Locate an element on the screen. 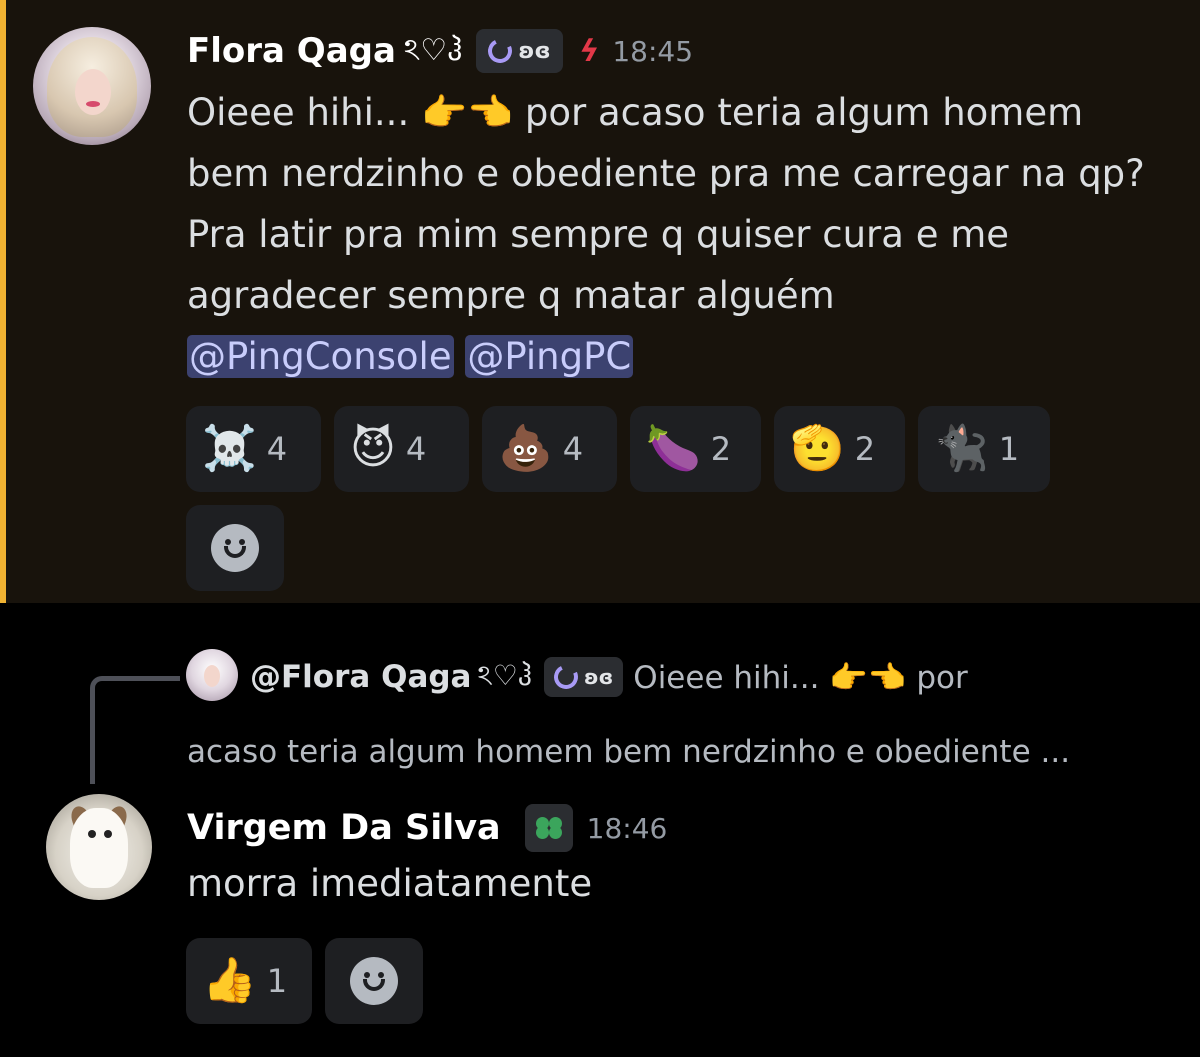 The image size is (1200, 1057). reply-guild-tag: ʚɞ is located at coordinates (584, 677).